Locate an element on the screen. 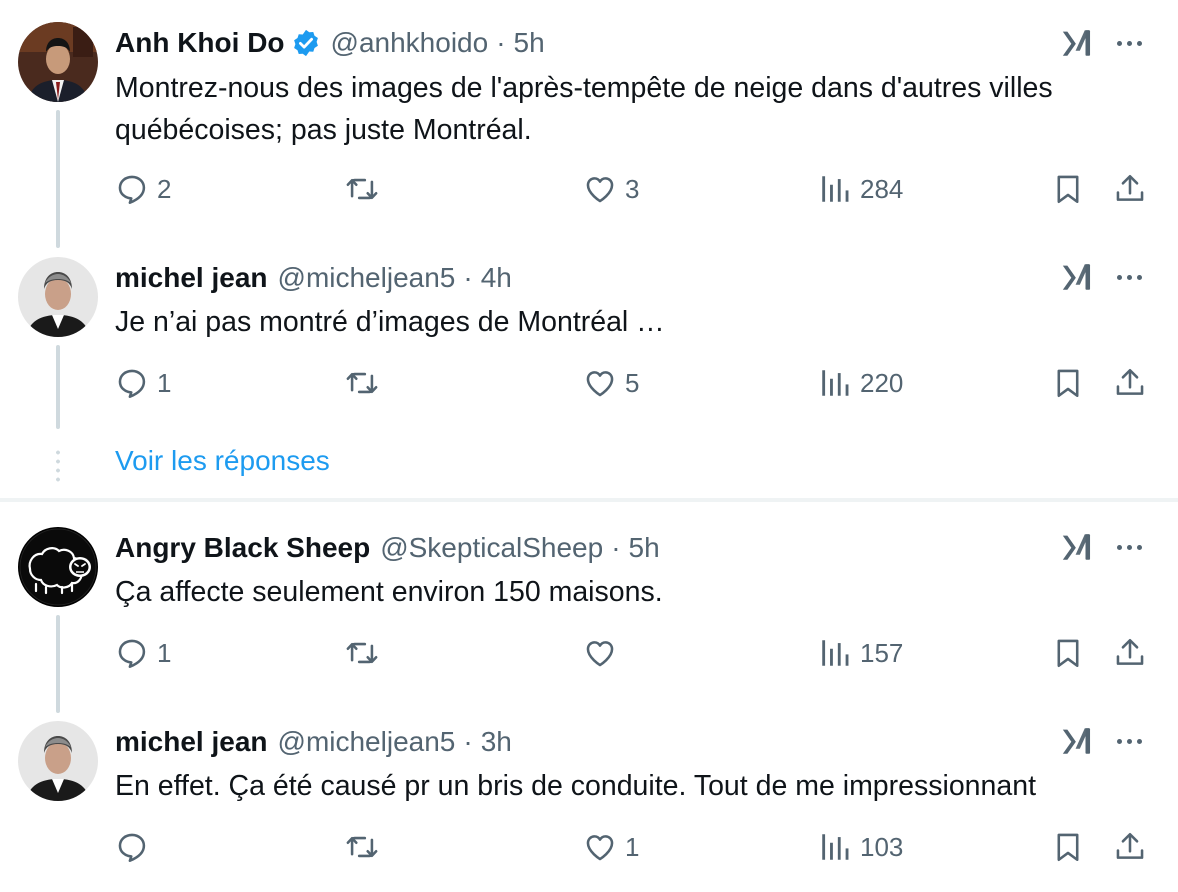 Image resolution: width=1178 pixels, height=892 pixels. views-button: 220 is located at coordinates (860, 383).